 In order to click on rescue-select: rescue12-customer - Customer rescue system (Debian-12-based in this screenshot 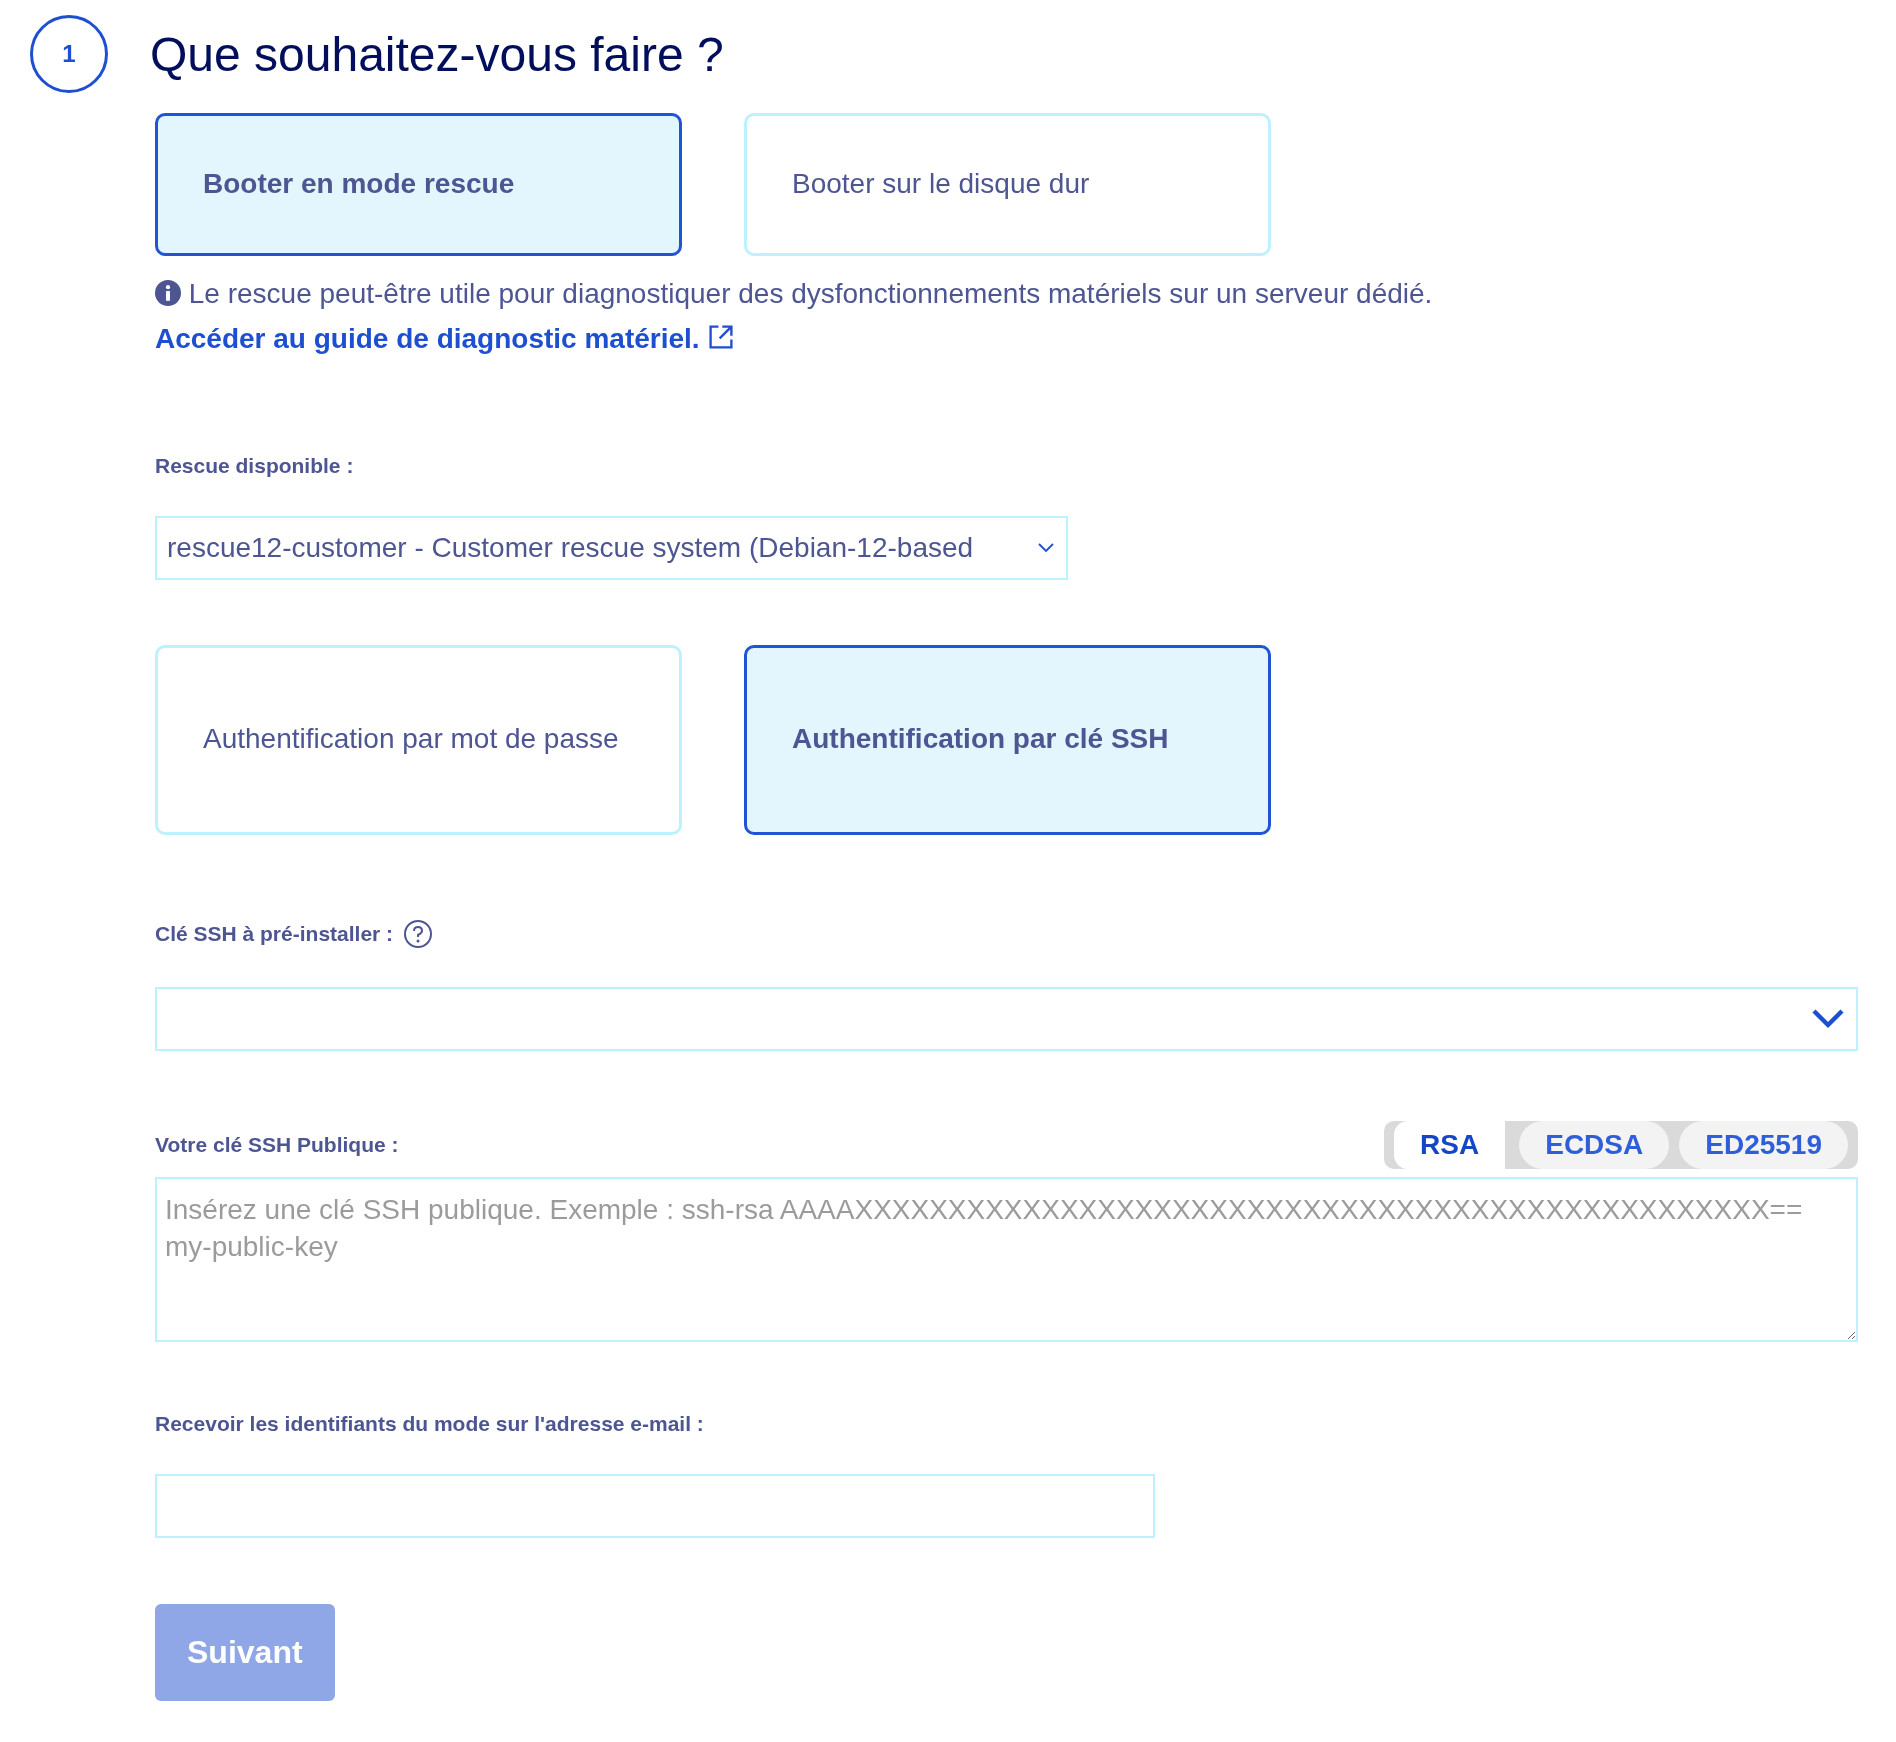, I will do `click(611, 547)`.